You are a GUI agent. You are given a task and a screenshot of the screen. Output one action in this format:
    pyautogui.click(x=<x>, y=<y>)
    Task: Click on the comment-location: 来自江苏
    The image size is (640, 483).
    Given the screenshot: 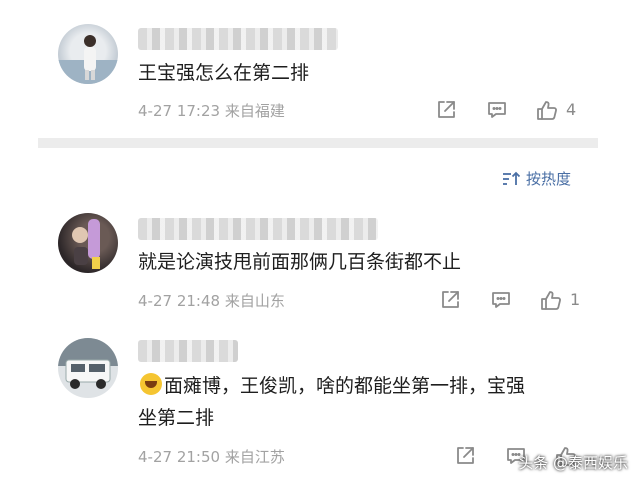 What is the action you would take?
    pyautogui.click(x=254, y=457)
    